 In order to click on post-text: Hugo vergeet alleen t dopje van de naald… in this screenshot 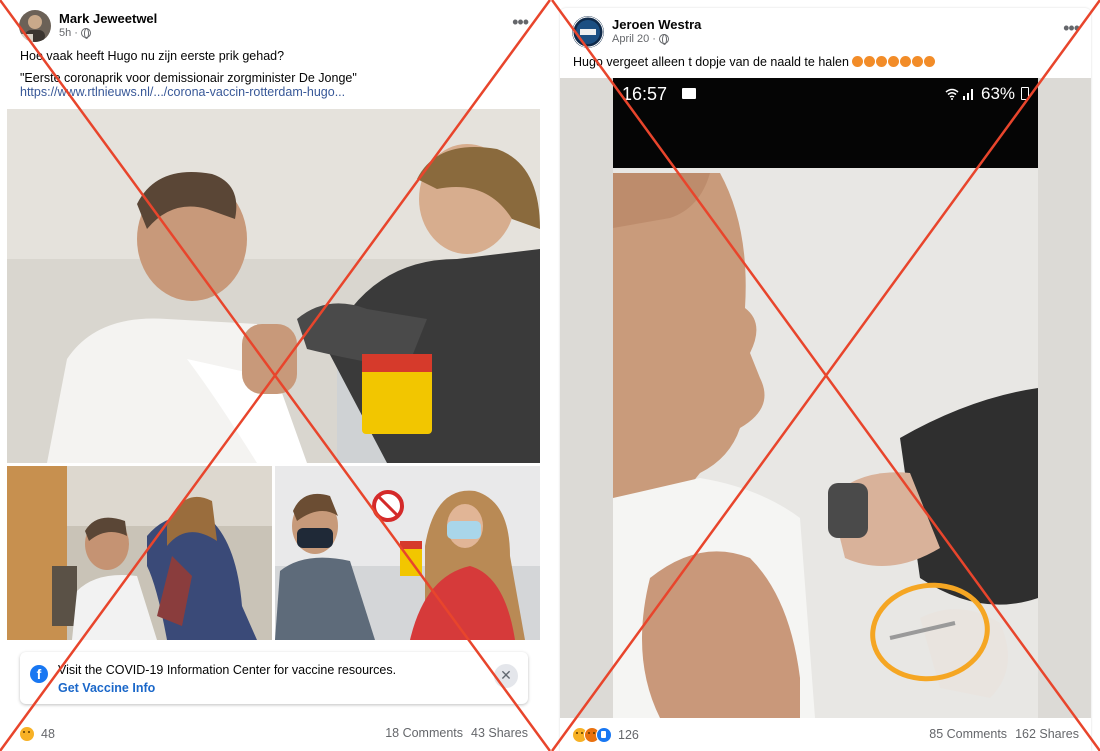, I will do `click(754, 62)`.